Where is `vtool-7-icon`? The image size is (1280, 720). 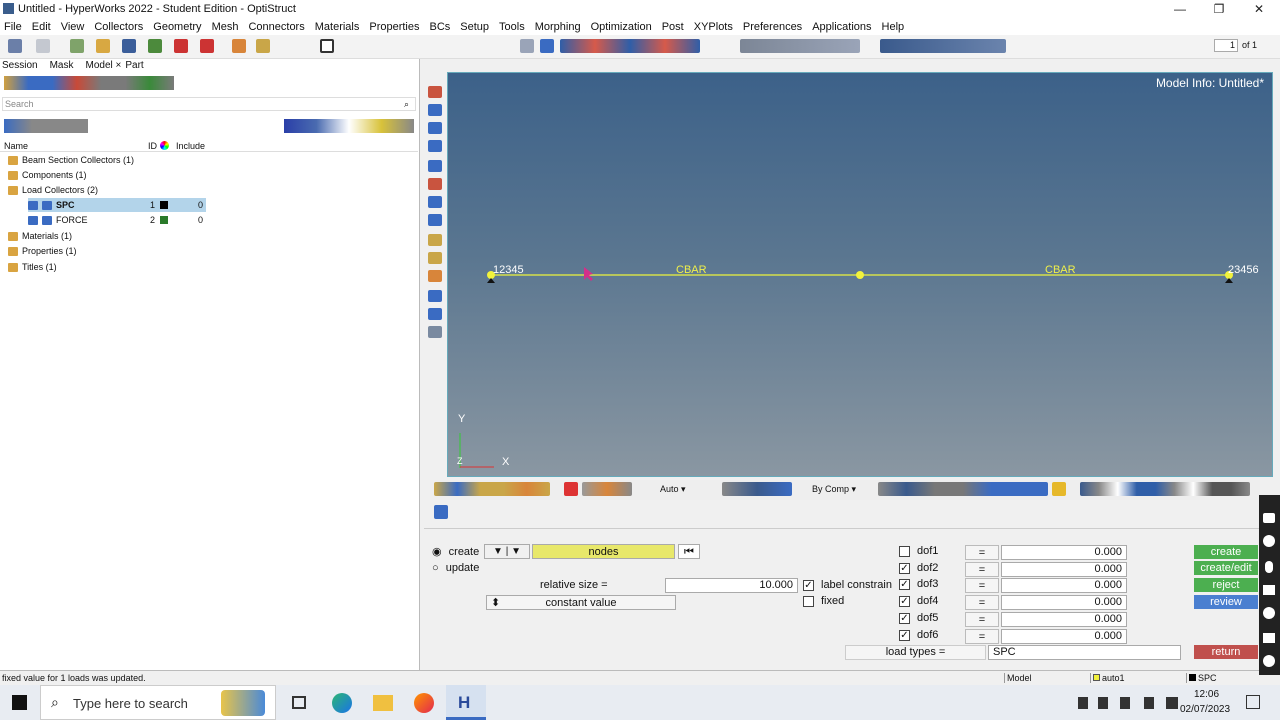
vtool-7-icon is located at coordinates (435, 202).